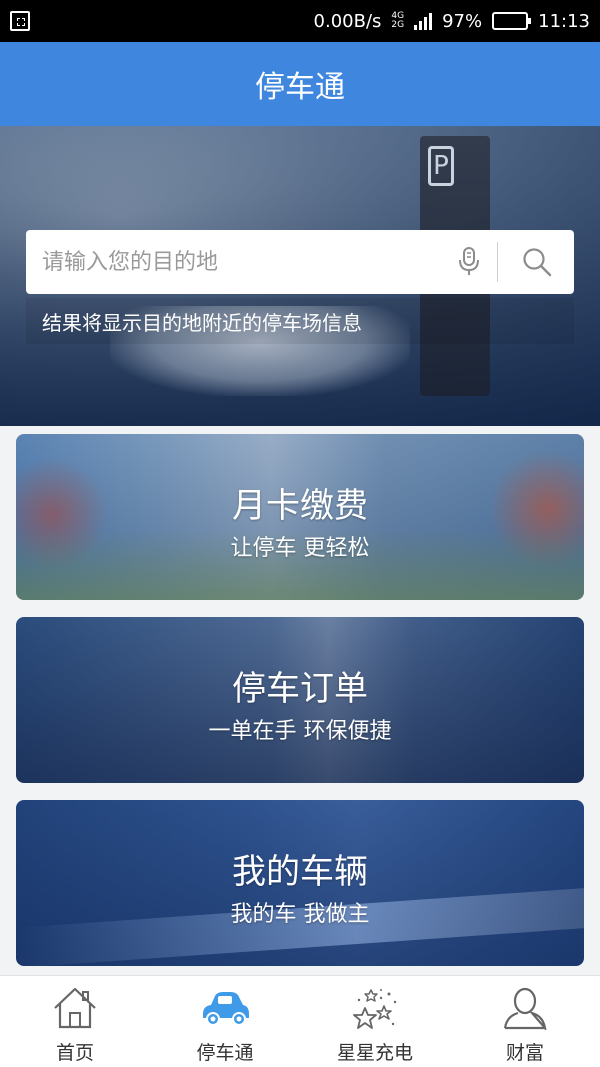  What do you see at coordinates (300, 87) in the screenshot?
I see `page-title: 停车通` at bounding box center [300, 87].